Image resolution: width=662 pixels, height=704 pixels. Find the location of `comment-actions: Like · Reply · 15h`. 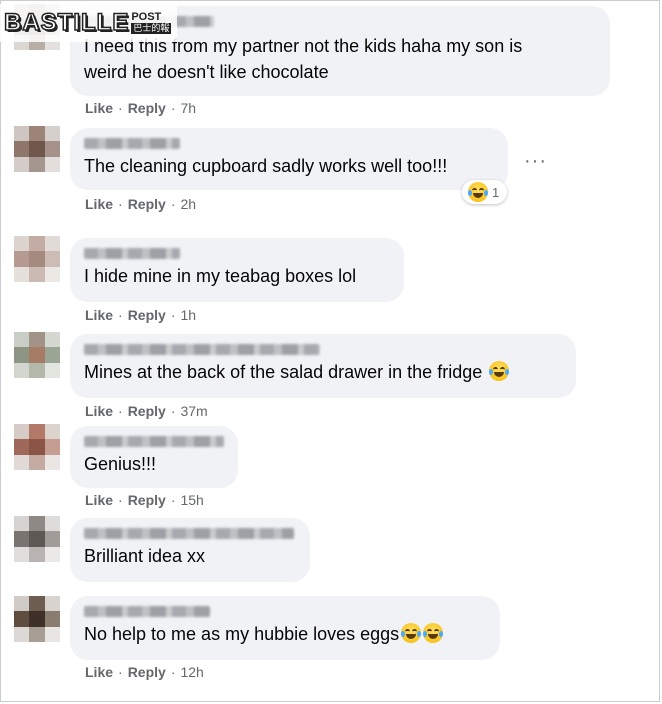

comment-actions: Like · Reply · 15h is located at coordinates (144, 500).